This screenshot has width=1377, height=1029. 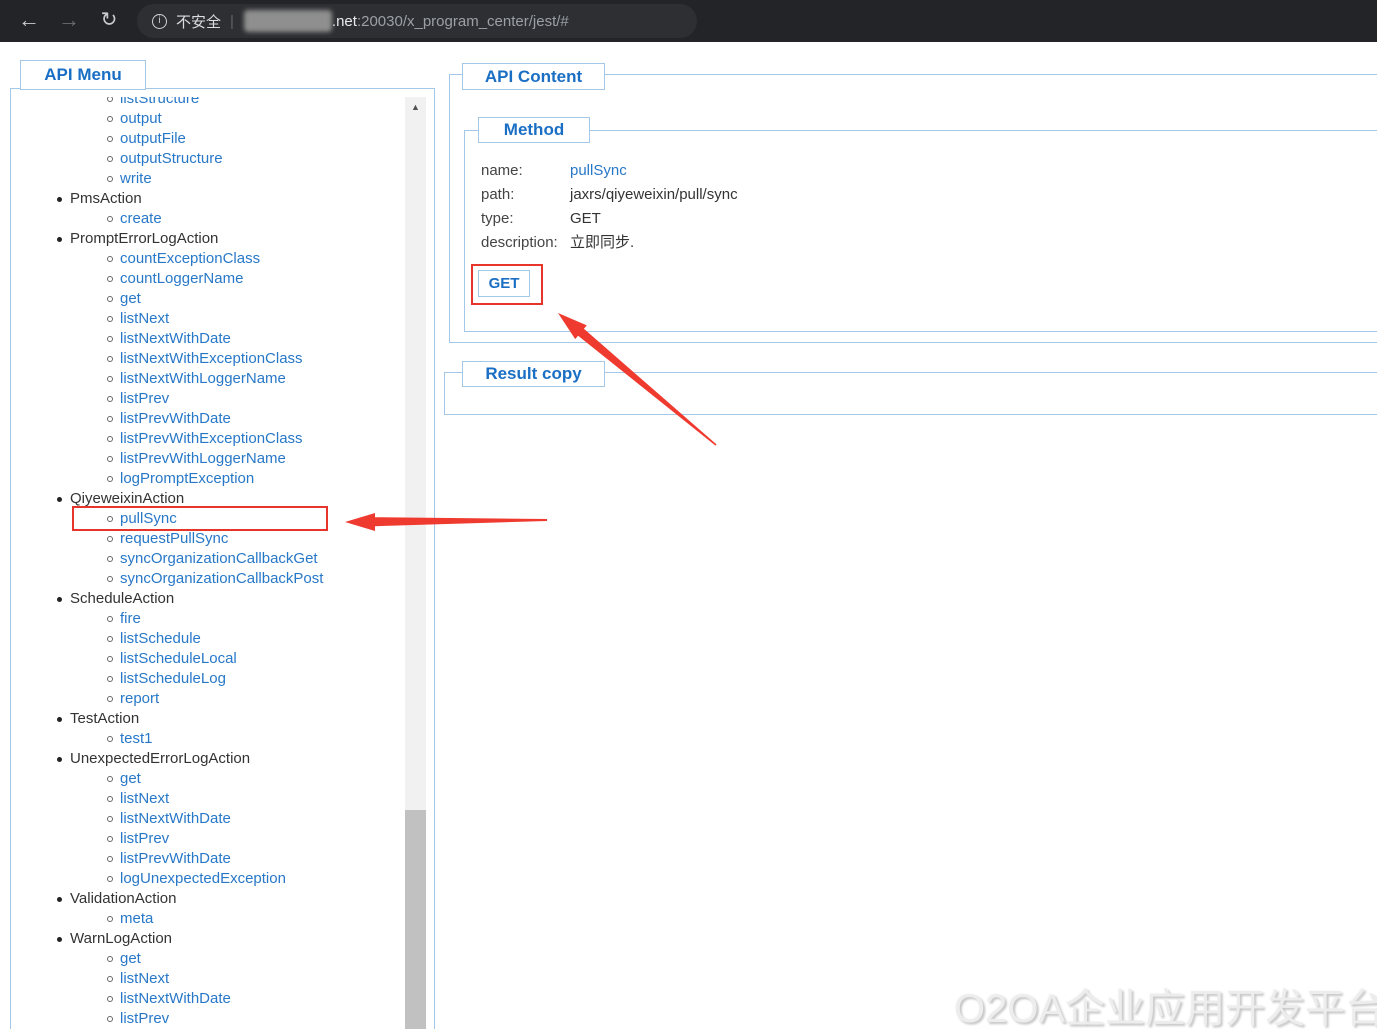 I want to click on menu-item-label: listNextWithExceptionClass, so click(x=211, y=358).